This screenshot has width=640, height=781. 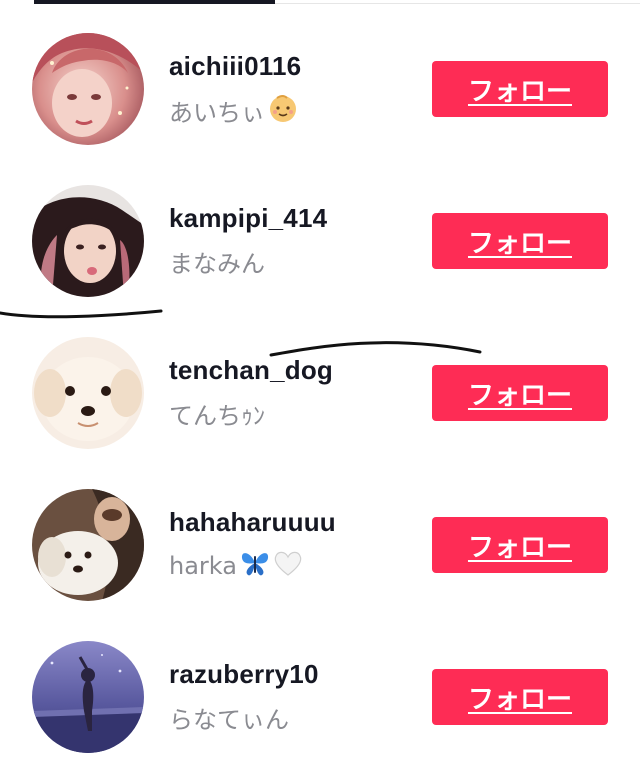 I want to click on username: razuberry10, so click(x=244, y=674).